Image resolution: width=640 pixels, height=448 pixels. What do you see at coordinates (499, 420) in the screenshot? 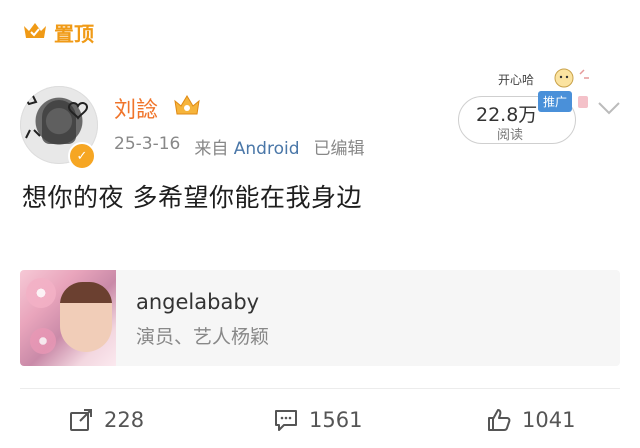
I see `like-icon` at bounding box center [499, 420].